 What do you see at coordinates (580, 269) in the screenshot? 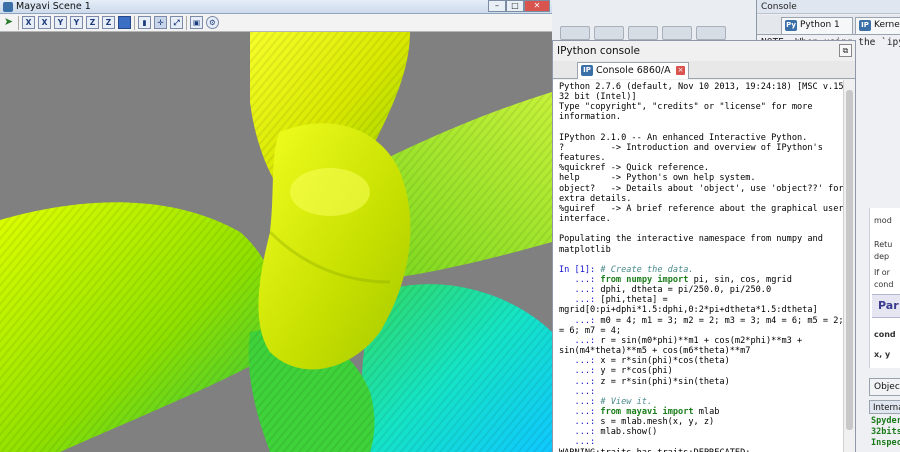
I see `input-prompt: In [1]:` at bounding box center [580, 269].